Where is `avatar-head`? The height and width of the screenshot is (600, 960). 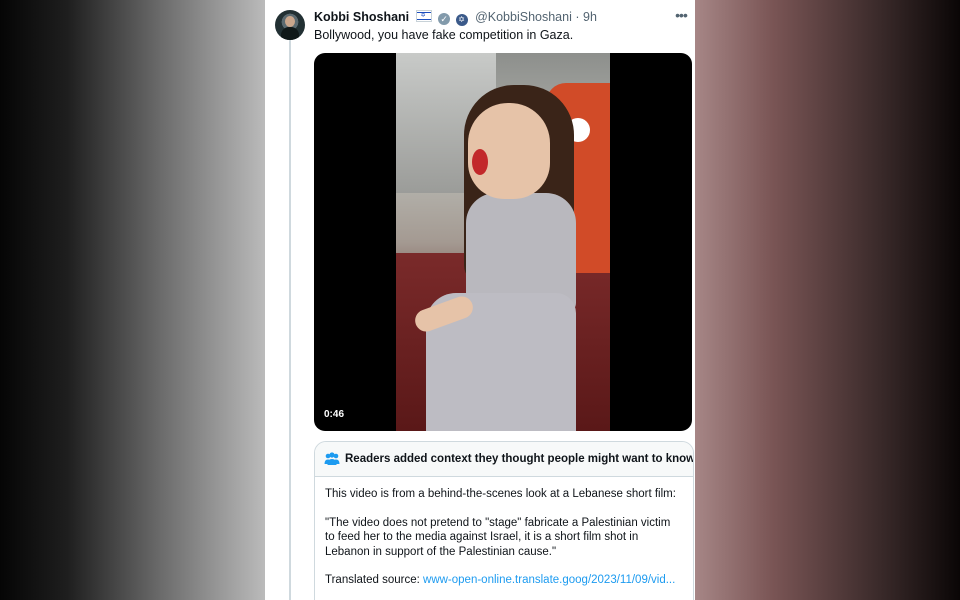
avatar-head is located at coordinates (290, 21).